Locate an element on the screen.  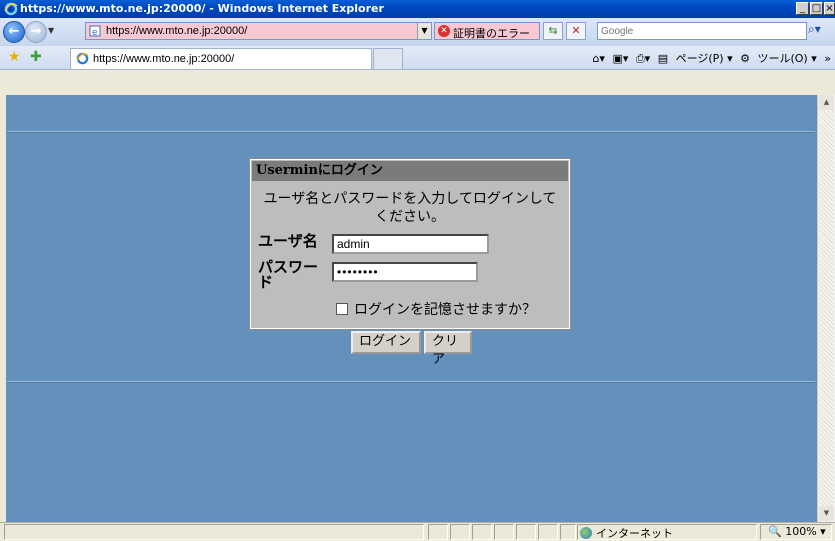
refresh-button: ⇆ is located at coordinates (553, 31).